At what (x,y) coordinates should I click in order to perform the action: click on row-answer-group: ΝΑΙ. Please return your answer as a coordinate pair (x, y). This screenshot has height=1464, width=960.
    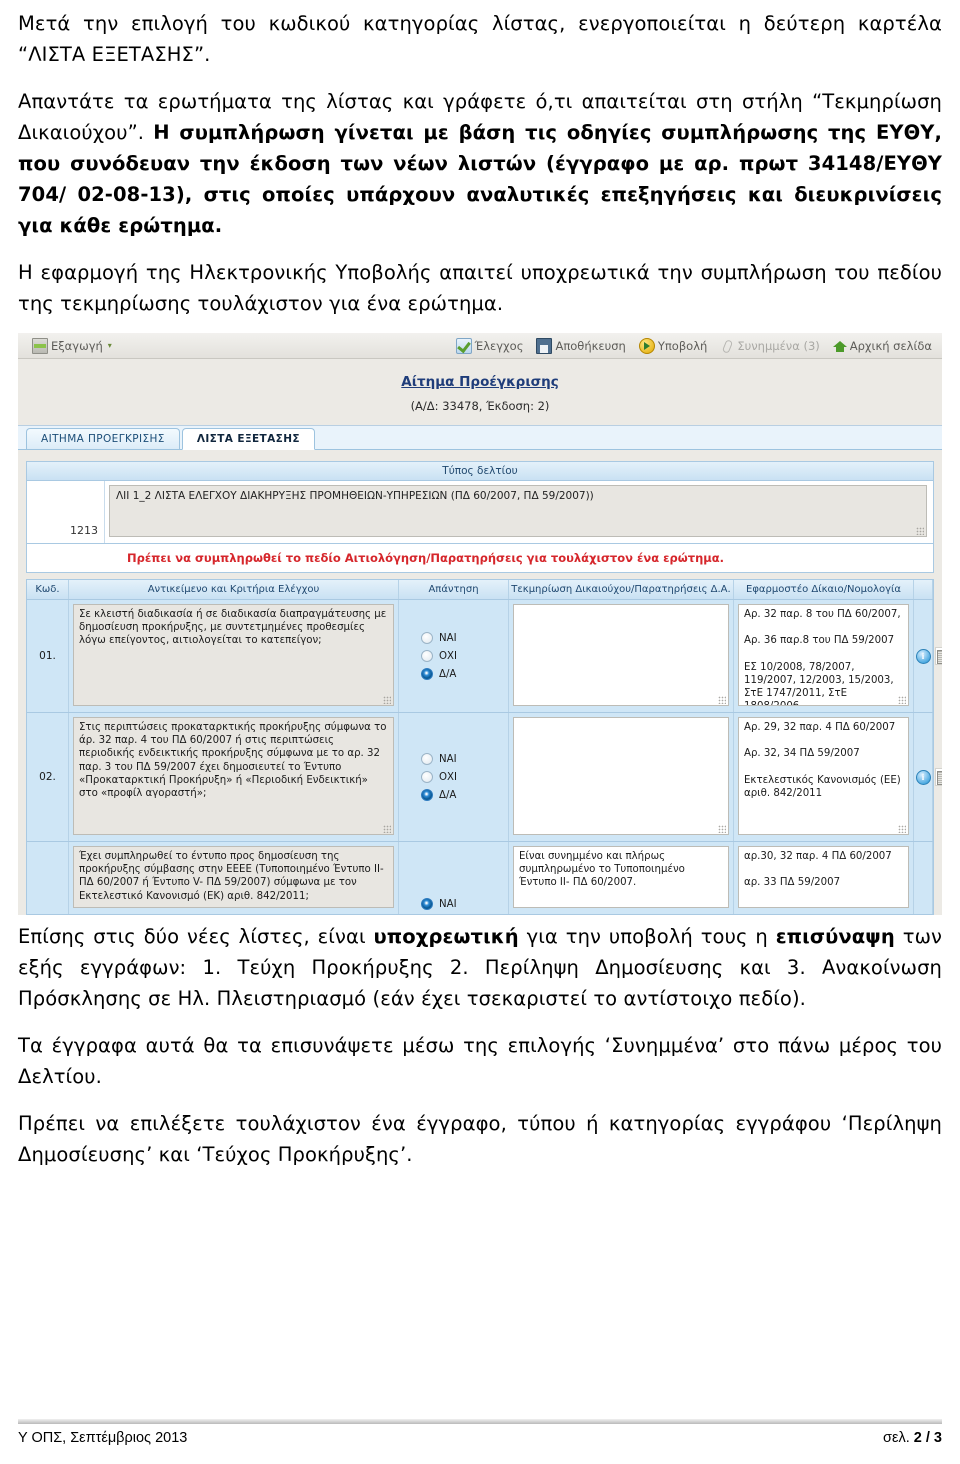
    Looking at the image, I should click on (454, 878).